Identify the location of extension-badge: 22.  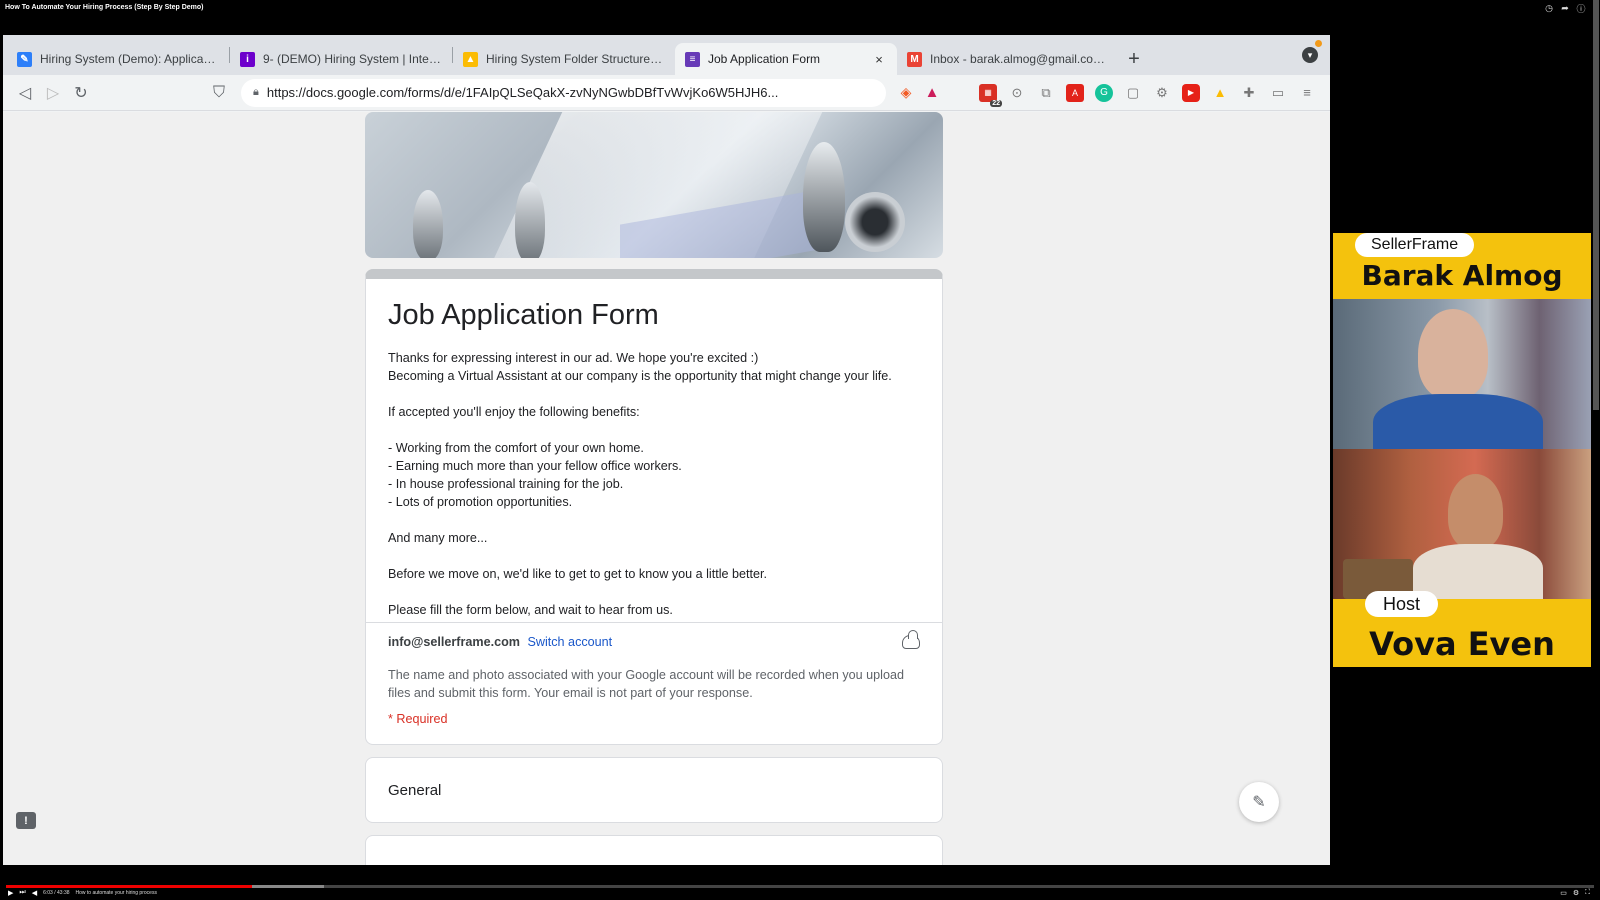
(996, 103).